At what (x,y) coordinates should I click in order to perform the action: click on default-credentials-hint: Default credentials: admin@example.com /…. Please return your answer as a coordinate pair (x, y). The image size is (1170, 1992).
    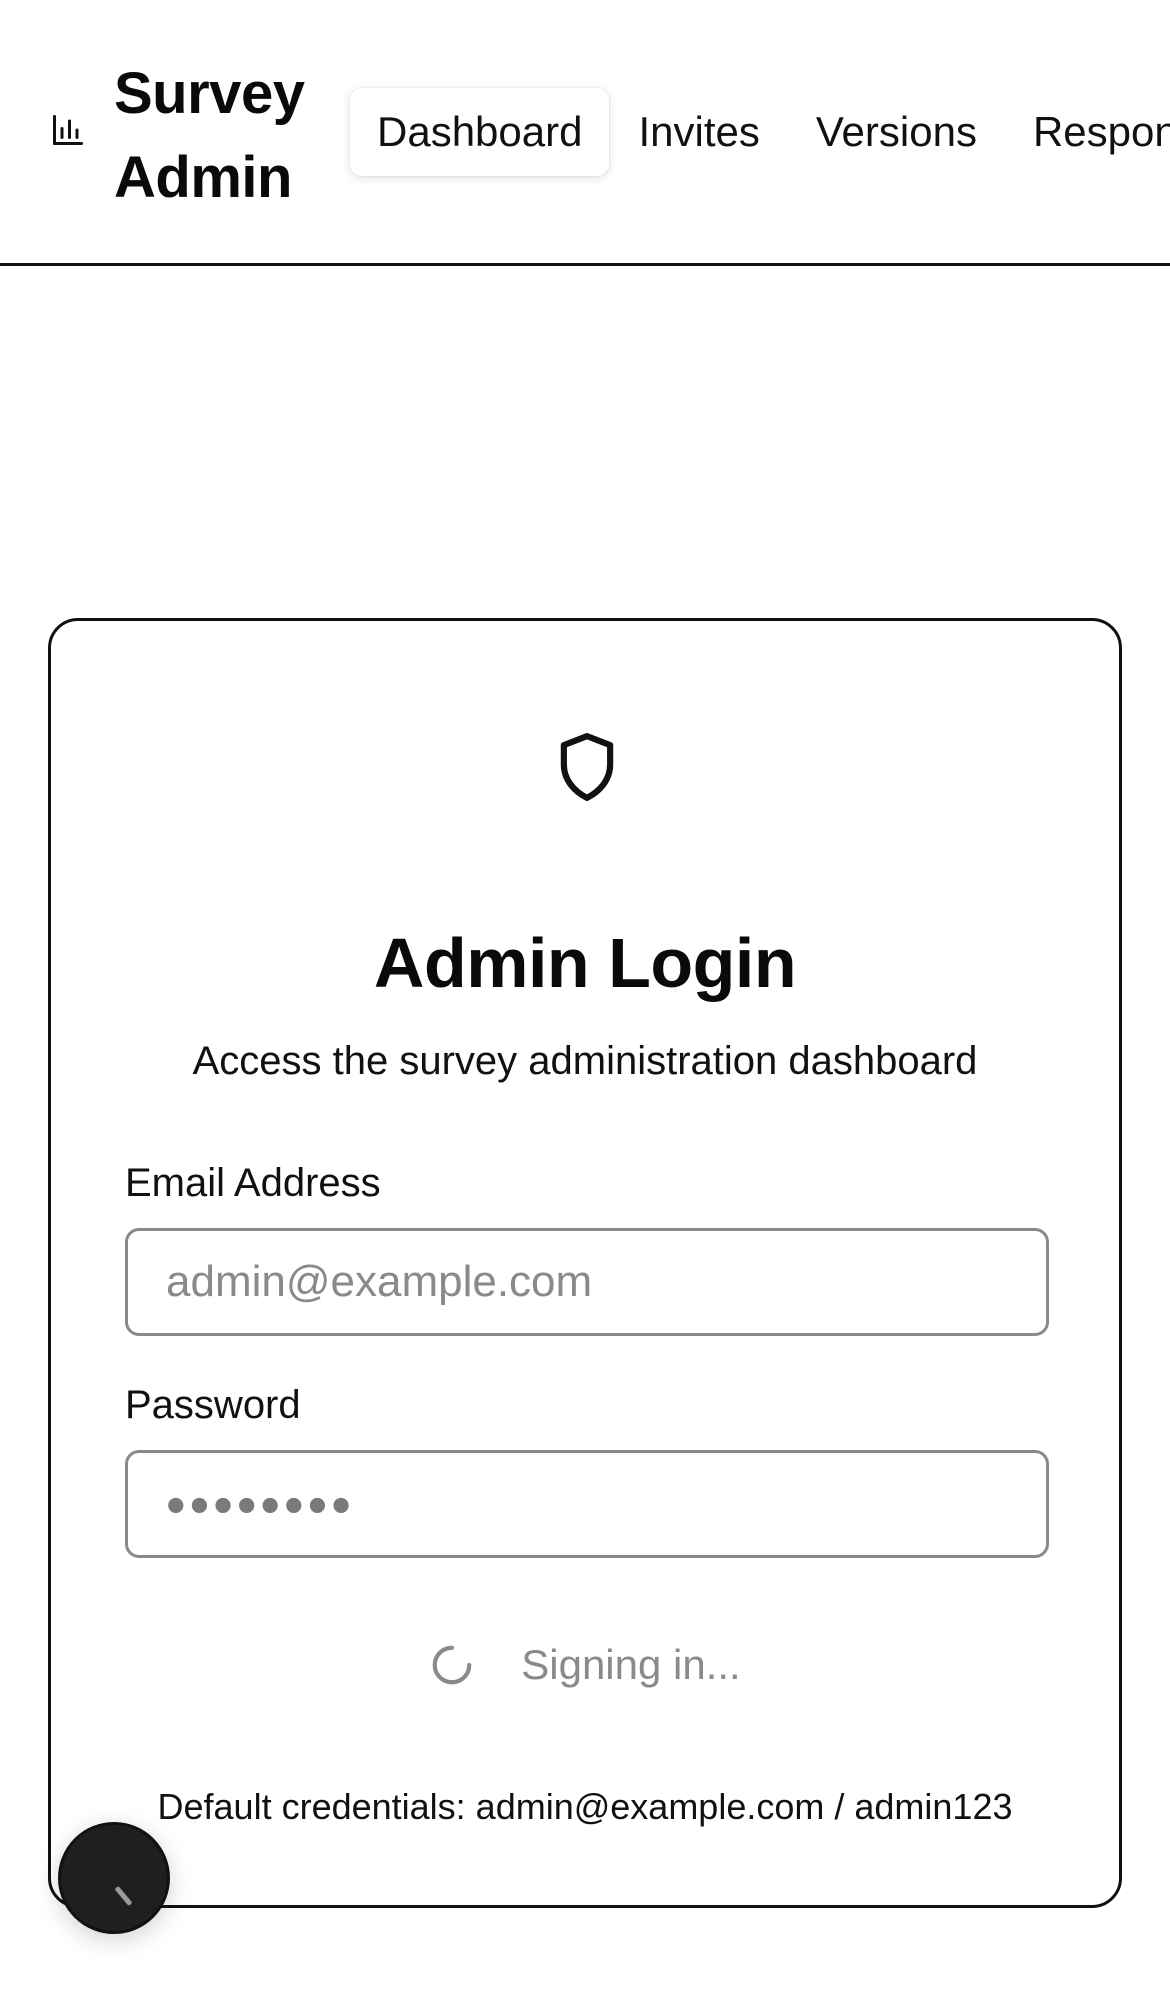
    Looking at the image, I should click on (585, 1806).